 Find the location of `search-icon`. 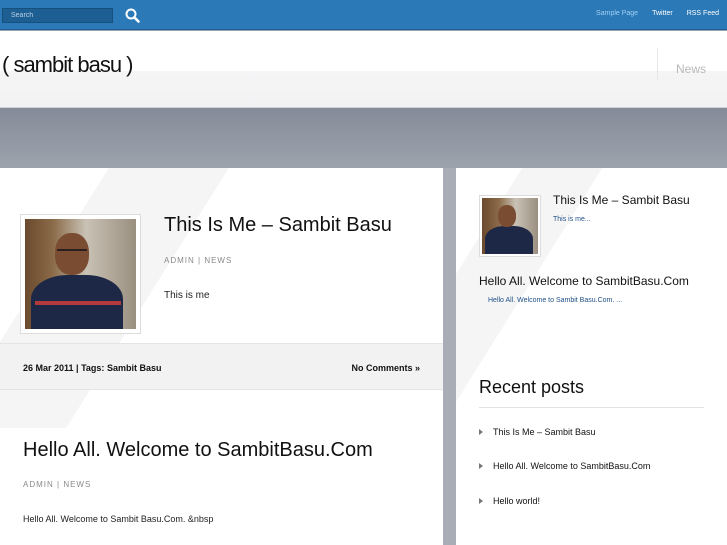

search-icon is located at coordinates (132, 15).